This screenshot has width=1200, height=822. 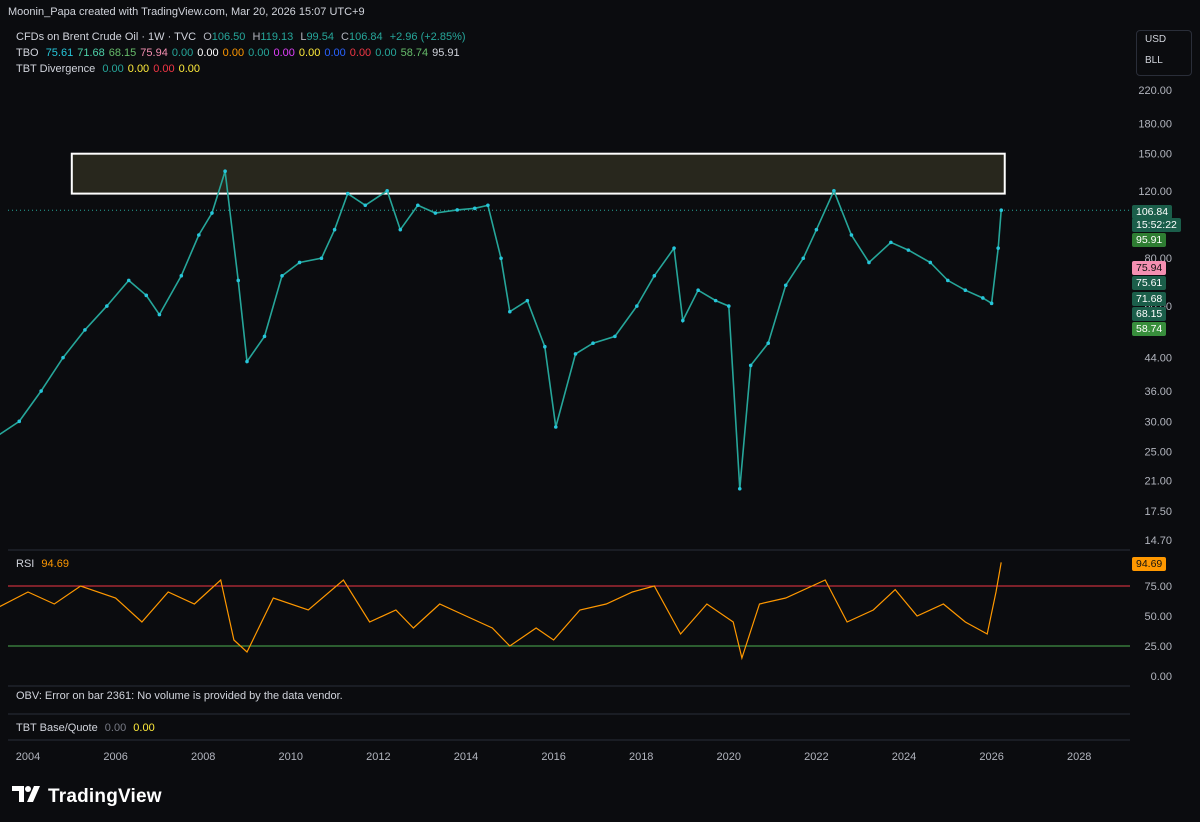 What do you see at coordinates (27, 53) in the screenshot?
I see `tbo-label: TBO` at bounding box center [27, 53].